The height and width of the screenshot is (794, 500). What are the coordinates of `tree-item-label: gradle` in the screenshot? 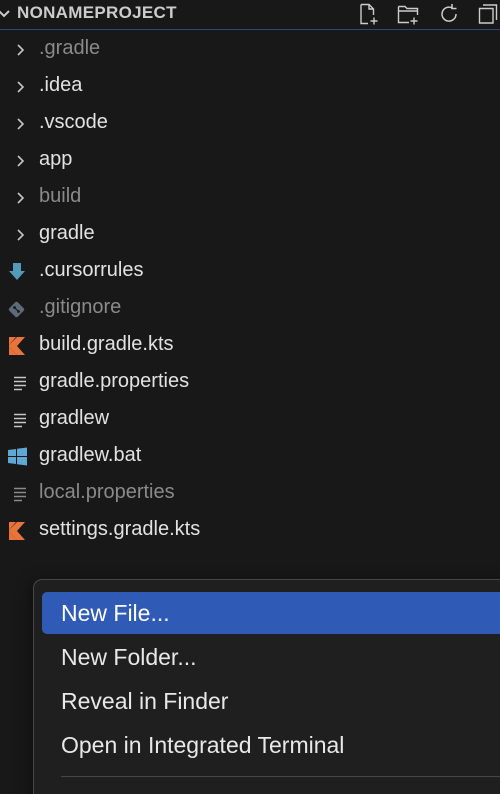 It's located at (67, 233).